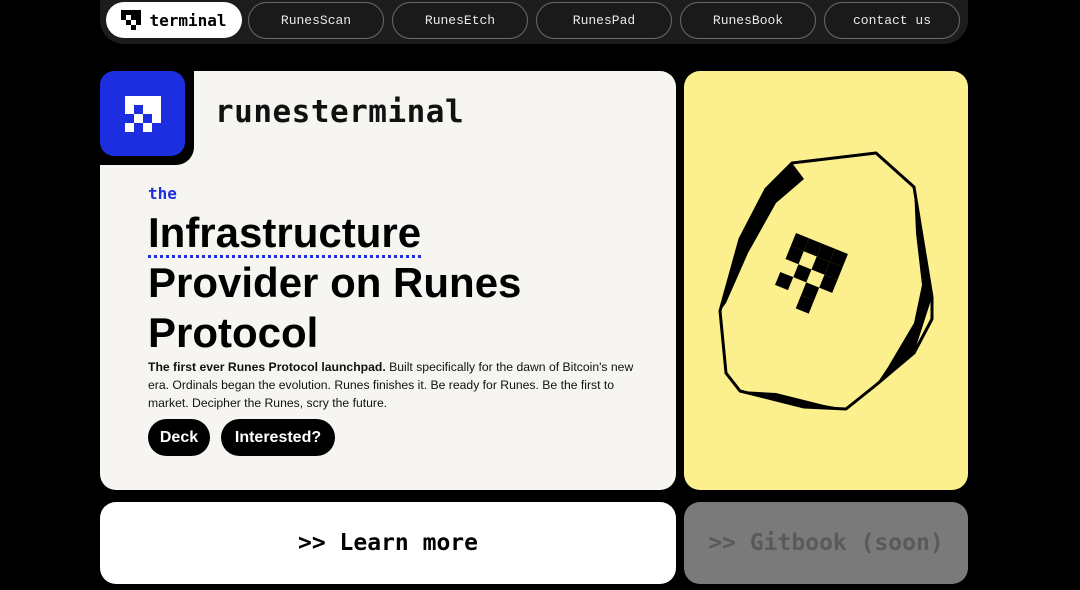  I want to click on description-lead: The first ever Runes Protocol launchpad., so click(267, 367).